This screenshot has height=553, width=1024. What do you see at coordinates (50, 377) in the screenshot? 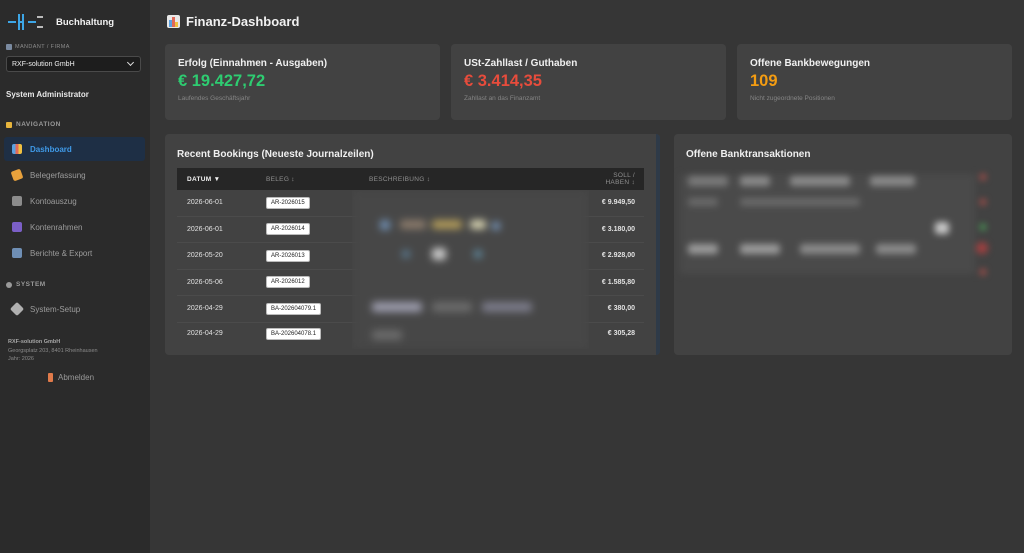
I see `door-icon` at bounding box center [50, 377].